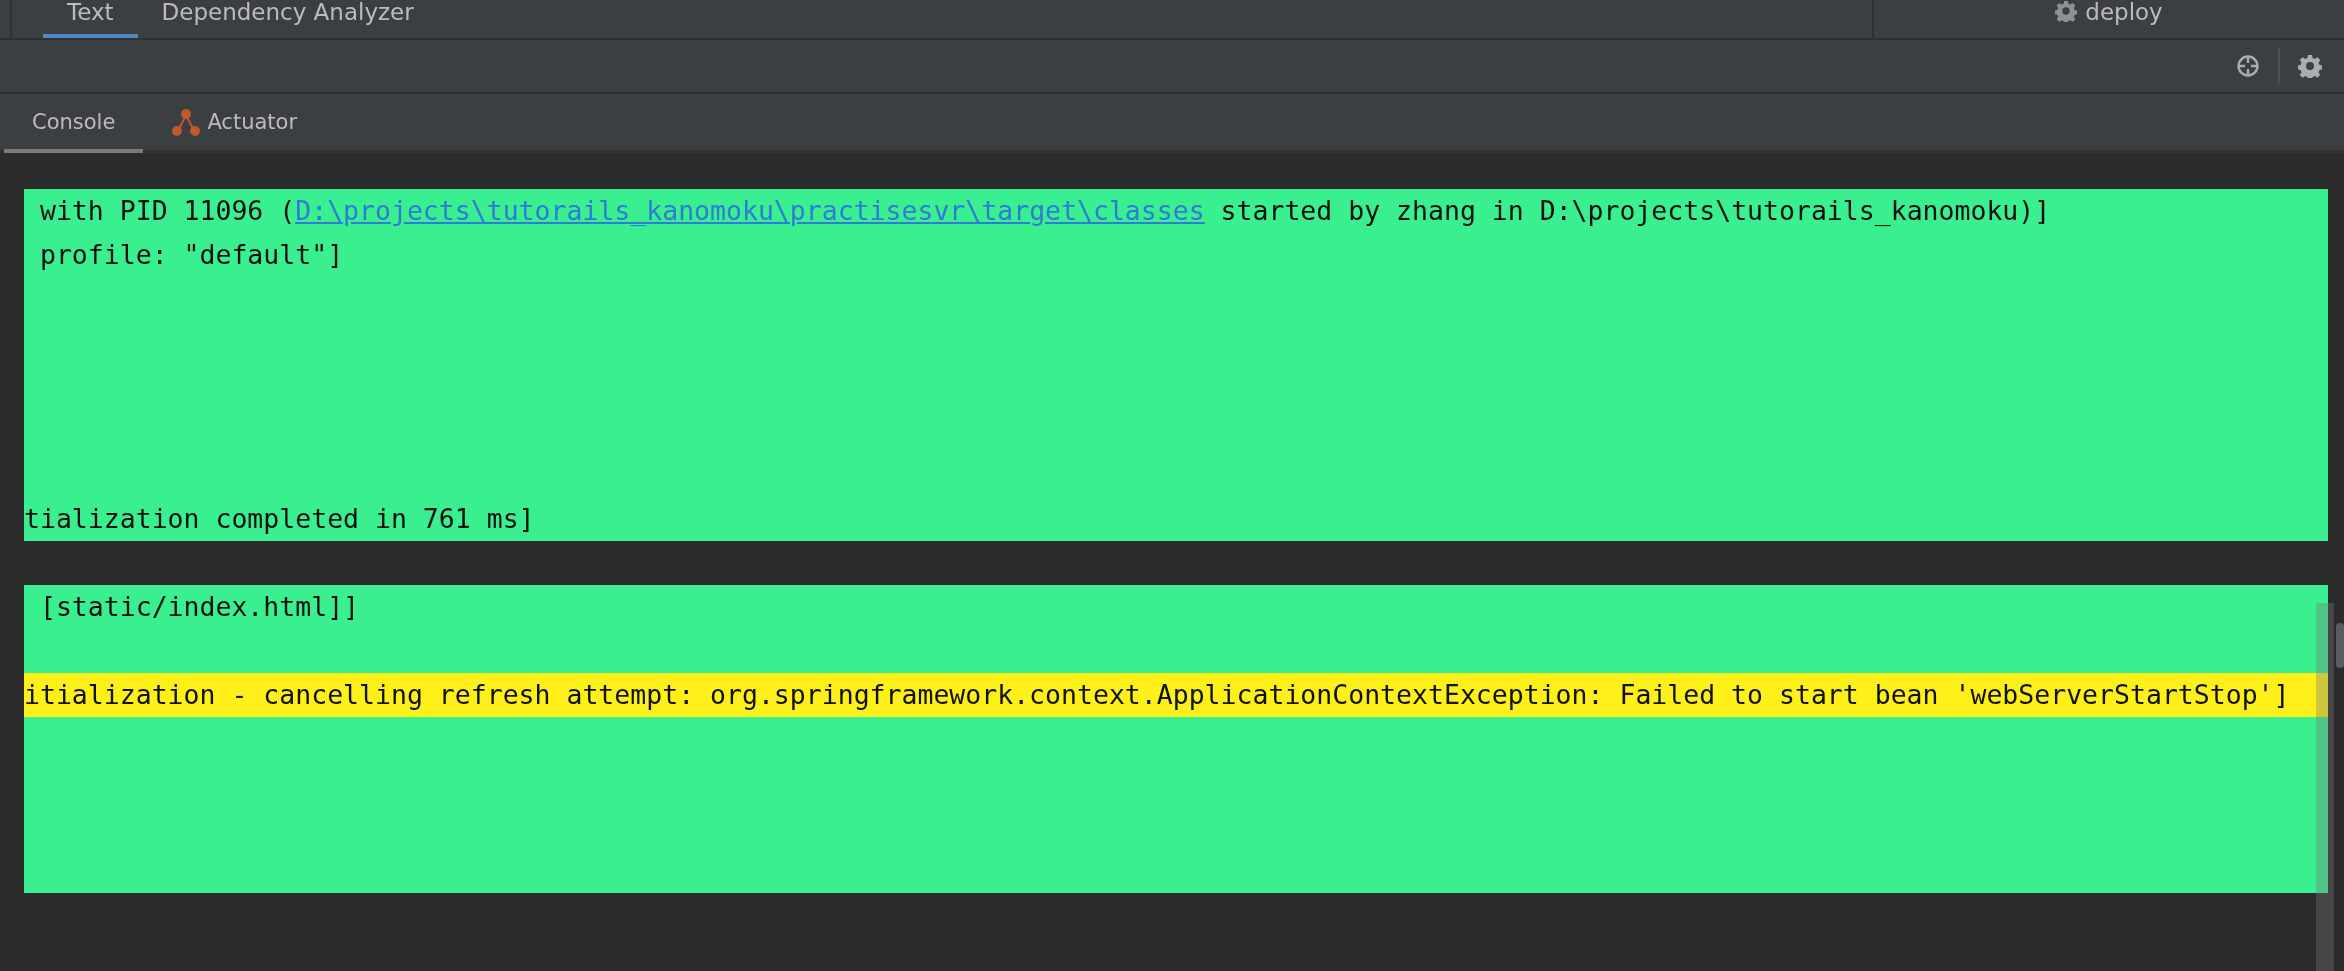 The height and width of the screenshot is (971, 2344). Describe the element at coordinates (167, 210) in the screenshot. I see `log-text: with PID 11096 (` at that location.